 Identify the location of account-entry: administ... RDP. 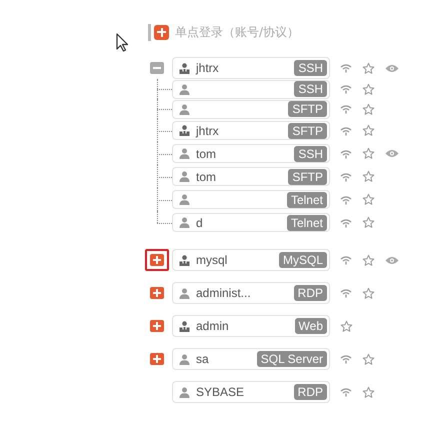
(251, 293).